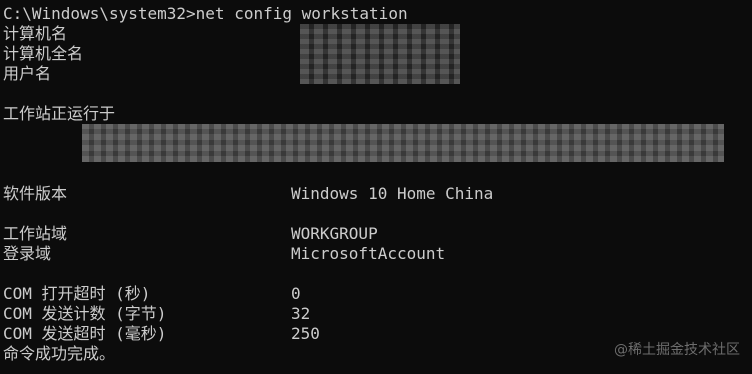 This screenshot has width=752, height=374. Describe the element at coordinates (35, 193) in the screenshot. I see `label-software-version: 软件版本` at that location.